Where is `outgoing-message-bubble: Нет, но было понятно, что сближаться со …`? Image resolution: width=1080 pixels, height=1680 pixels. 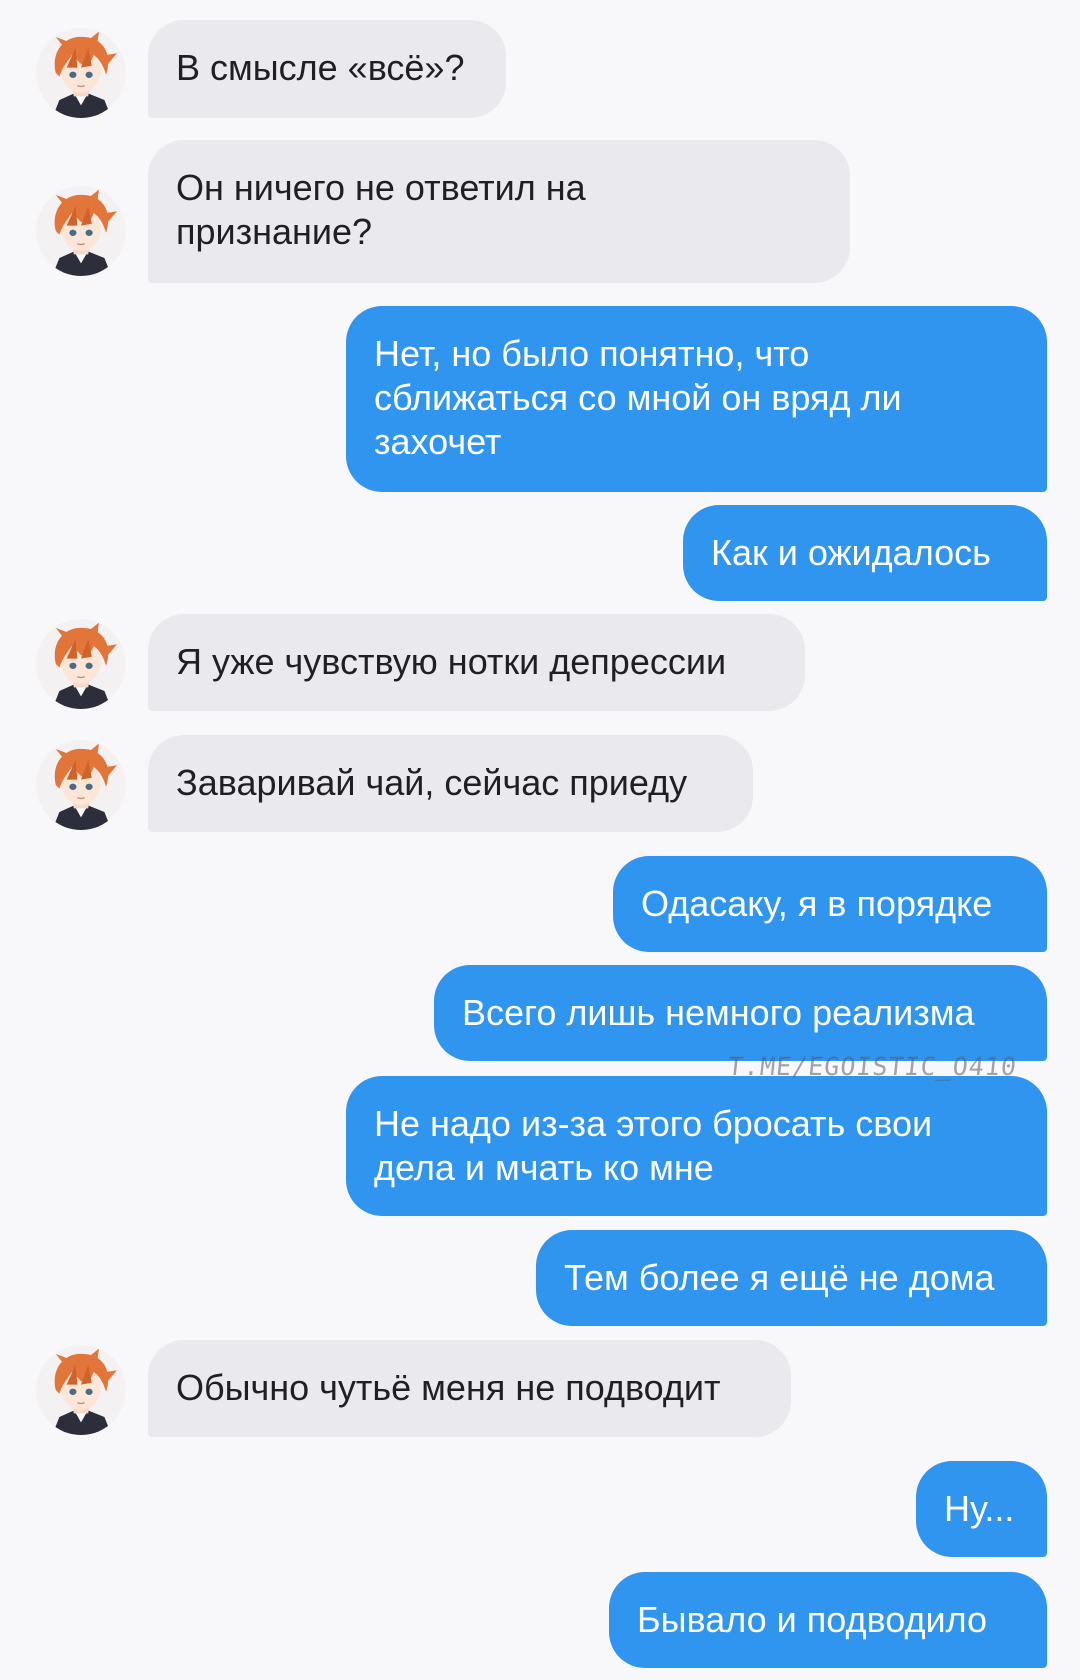 outgoing-message-bubble: Нет, но было понятно, что сближаться со … is located at coordinates (696, 399).